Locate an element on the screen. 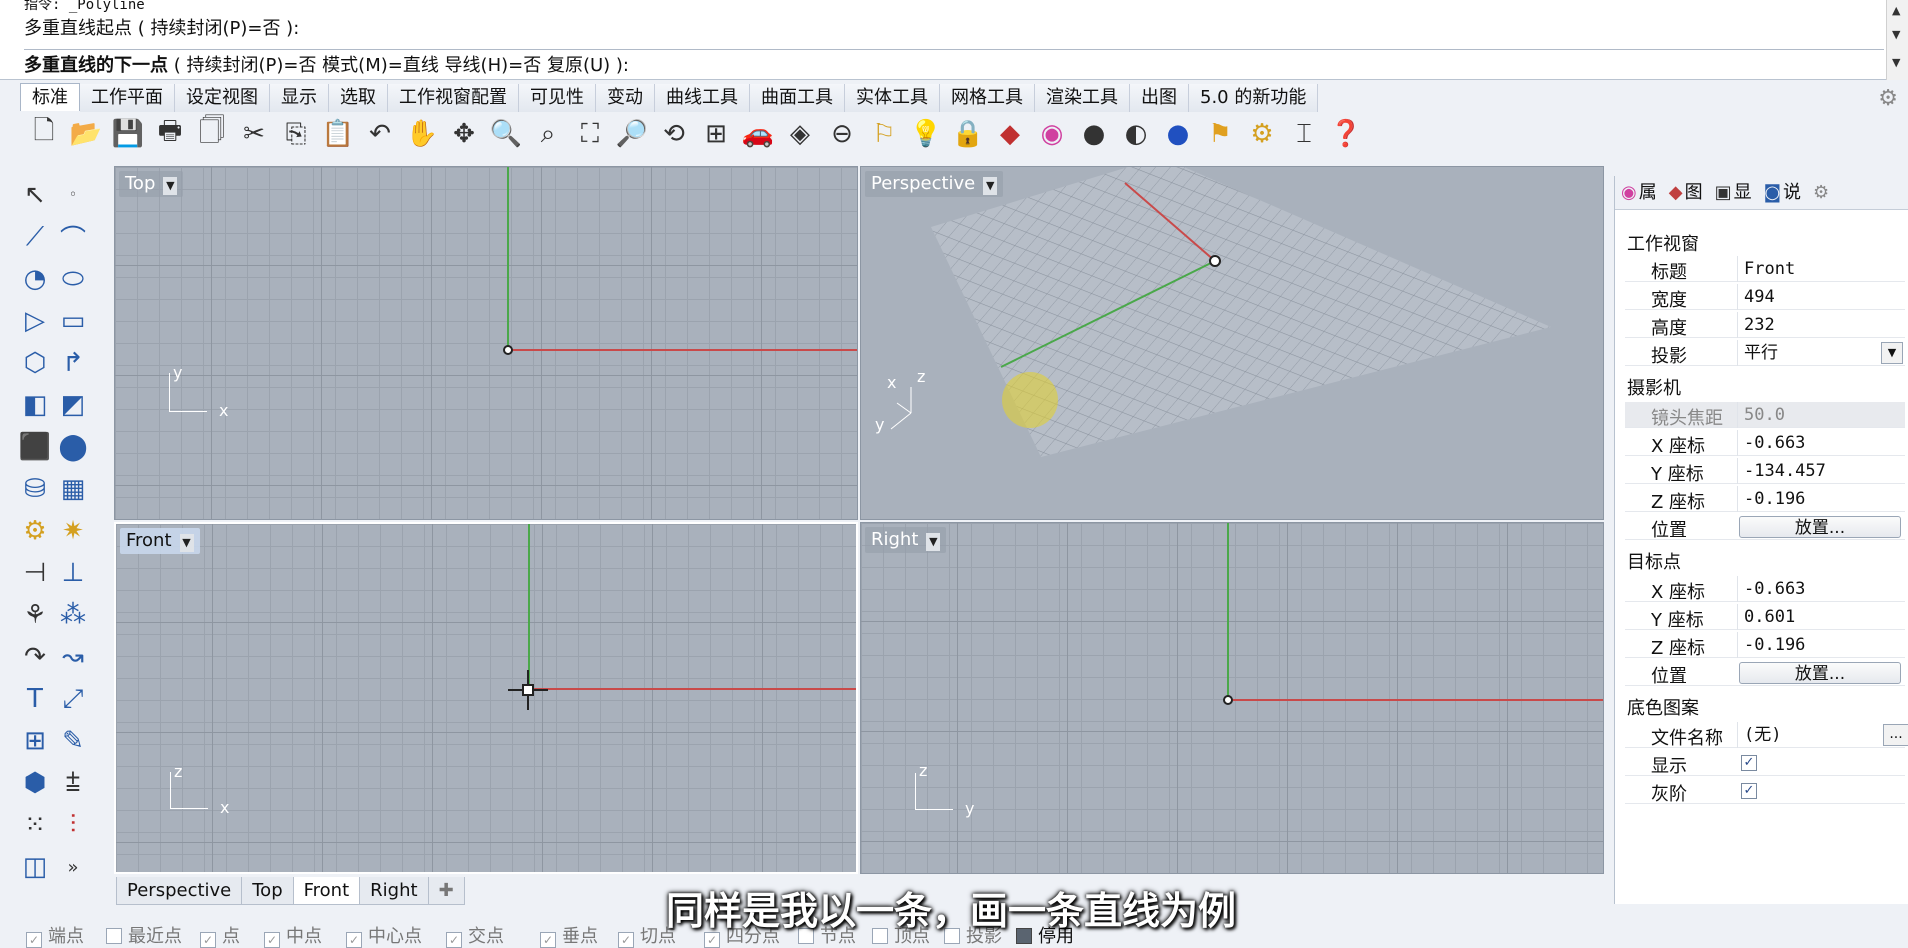  export-icon: 🗍 is located at coordinates (212, 134).